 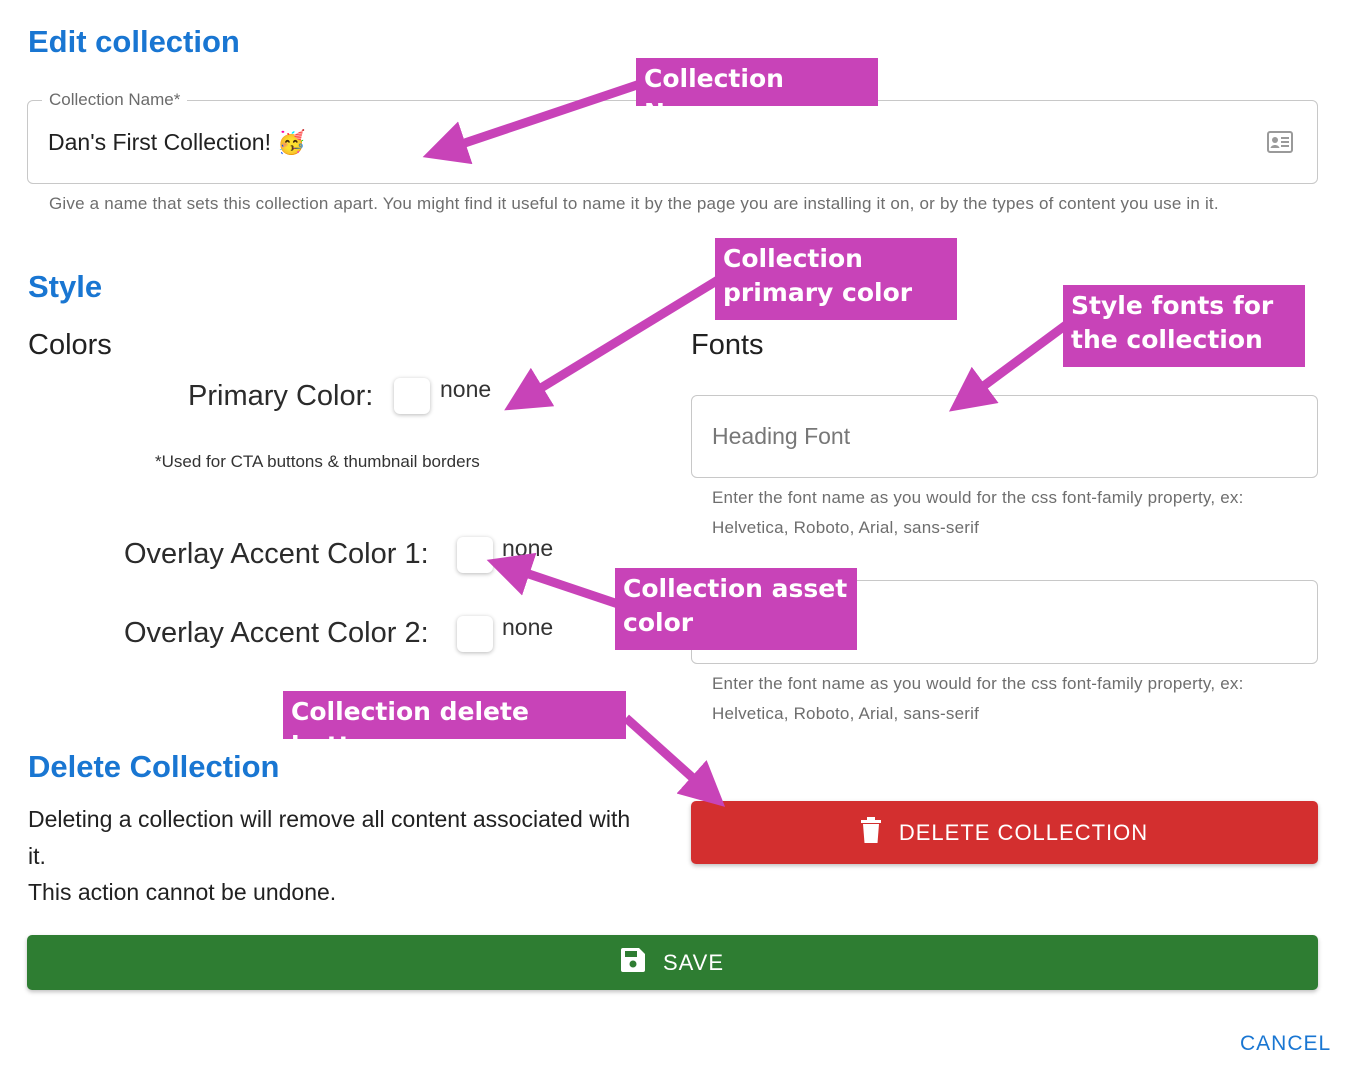 What do you see at coordinates (674, 760) in the screenshot?
I see `arrow-delete-button` at bounding box center [674, 760].